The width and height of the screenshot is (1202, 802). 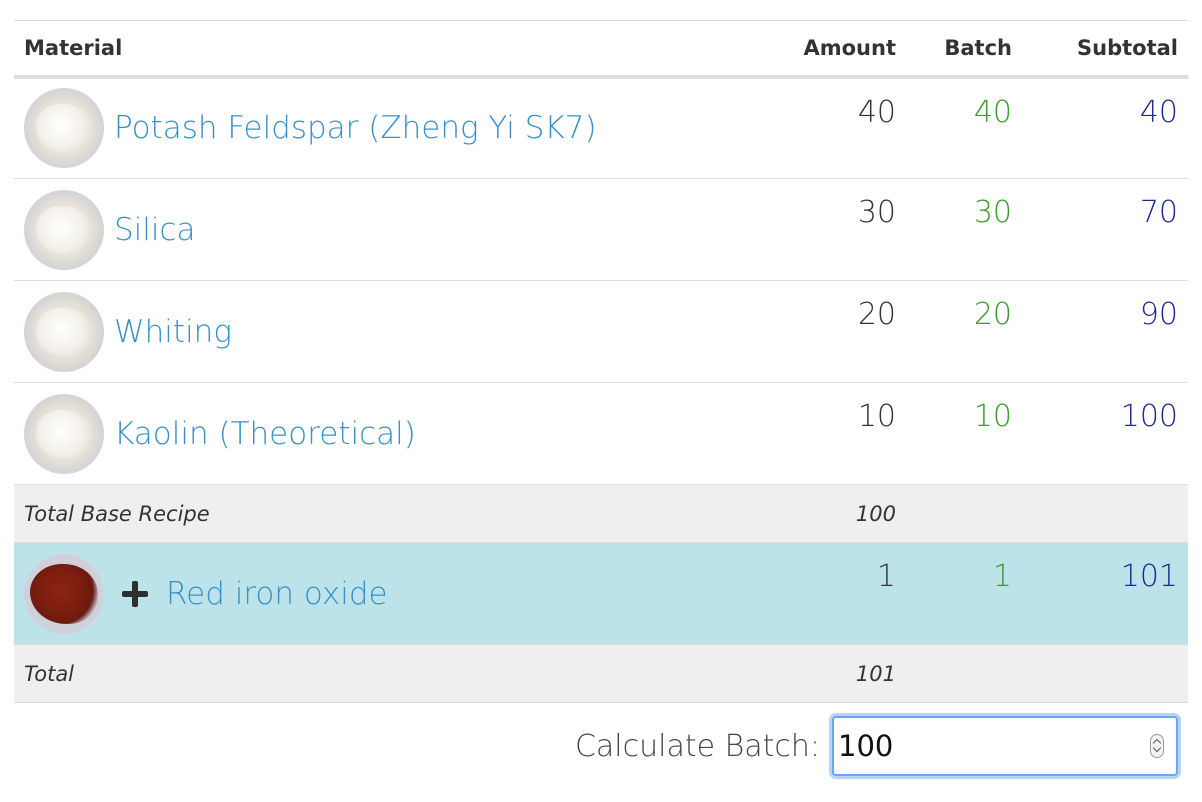 I want to click on material-row: Silica 30 30 70, so click(x=601, y=229).